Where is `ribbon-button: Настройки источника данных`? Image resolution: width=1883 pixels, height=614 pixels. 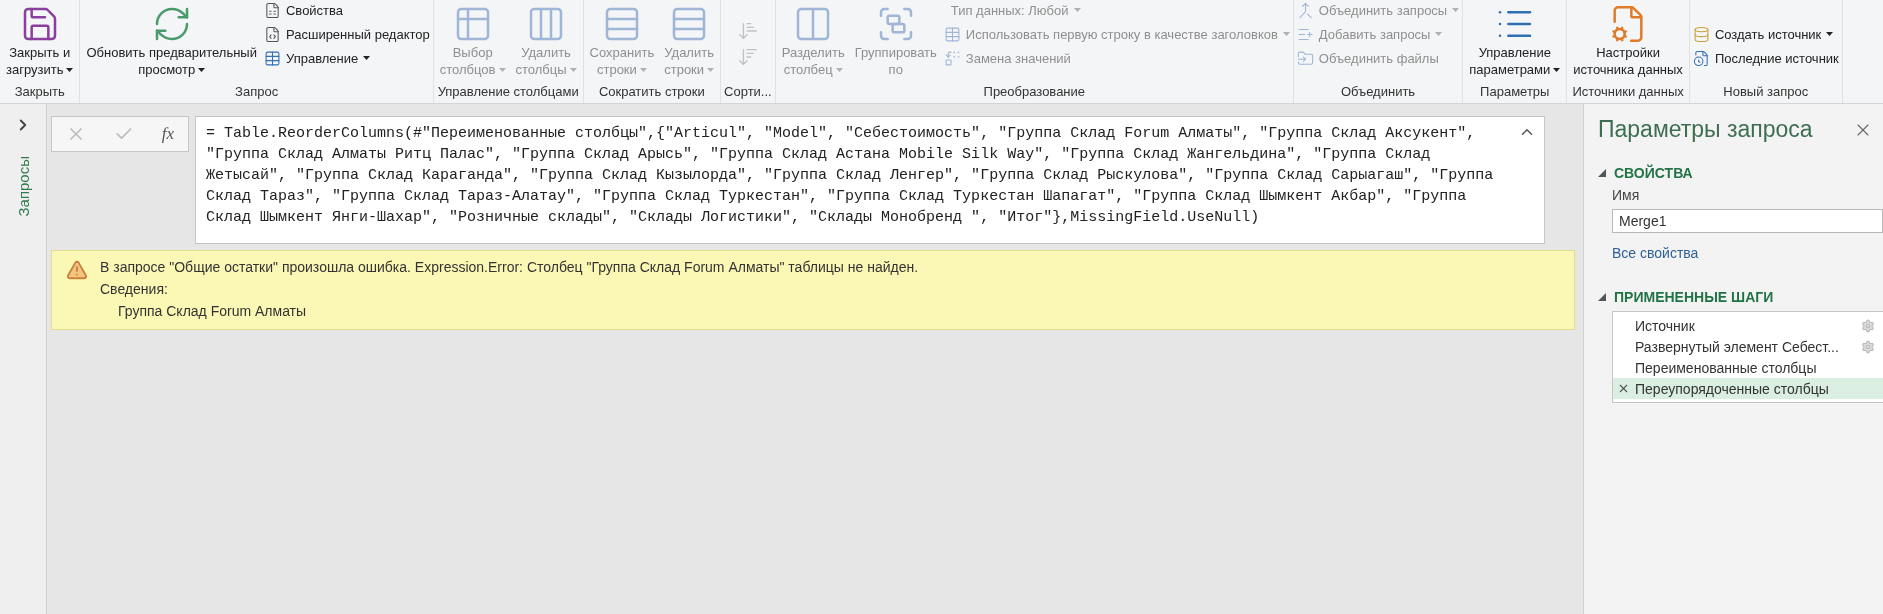
ribbon-button: Настройки источника данных is located at coordinates (1628, 42).